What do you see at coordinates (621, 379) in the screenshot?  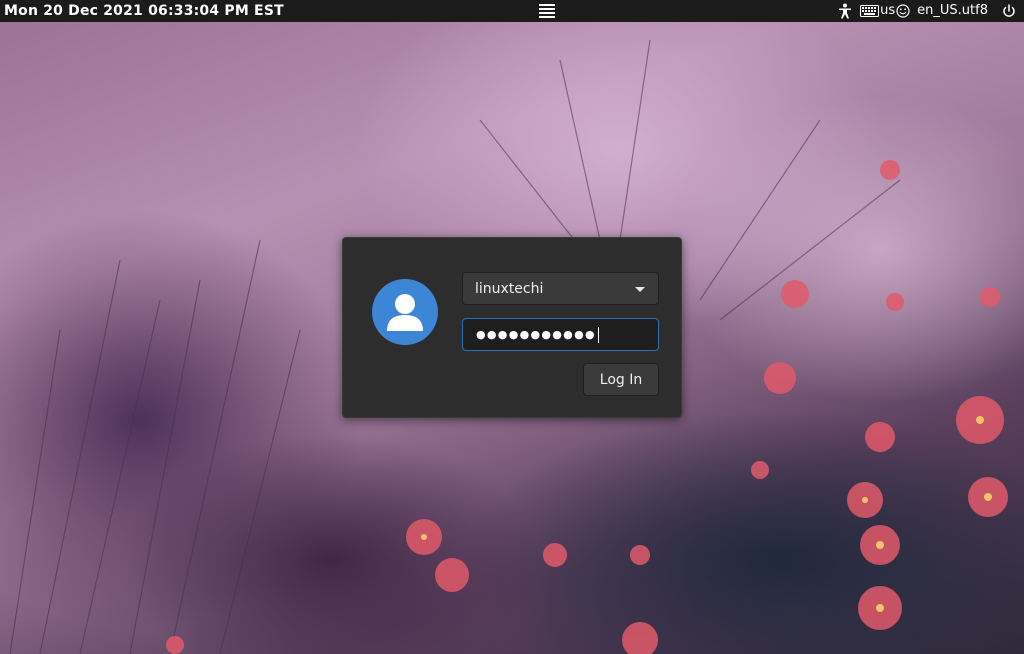 I see `login-button: Log In` at bounding box center [621, 379].